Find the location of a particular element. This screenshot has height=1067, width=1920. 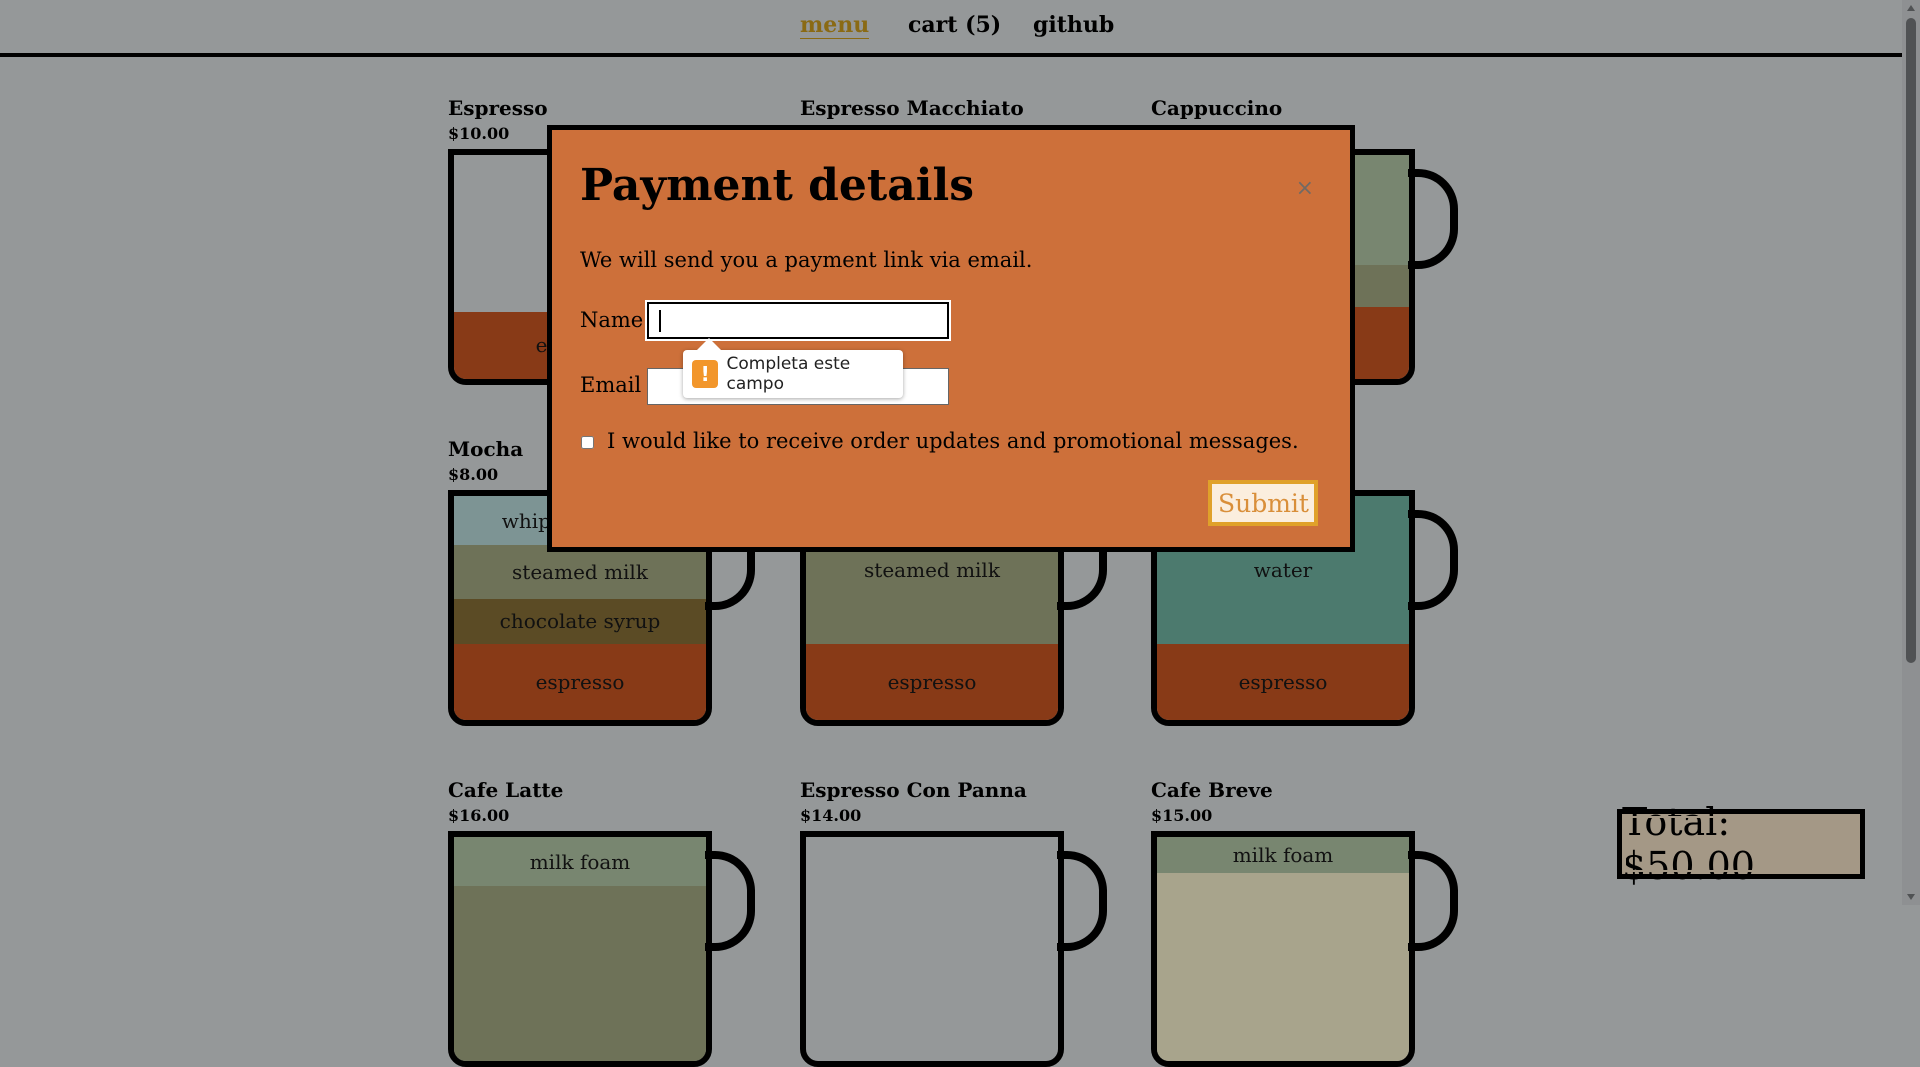

product-card: Espresso Con Panna $14.00 is located at coordinates (960, 922).